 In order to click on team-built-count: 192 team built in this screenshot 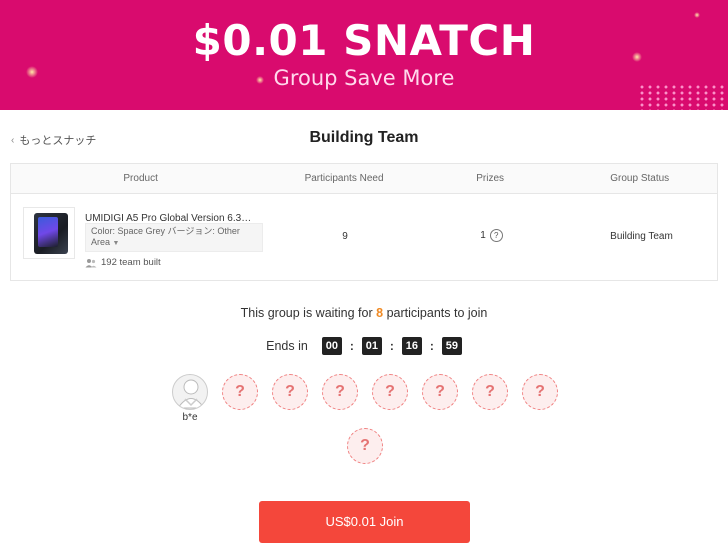, I will do `click(123, 262)`.